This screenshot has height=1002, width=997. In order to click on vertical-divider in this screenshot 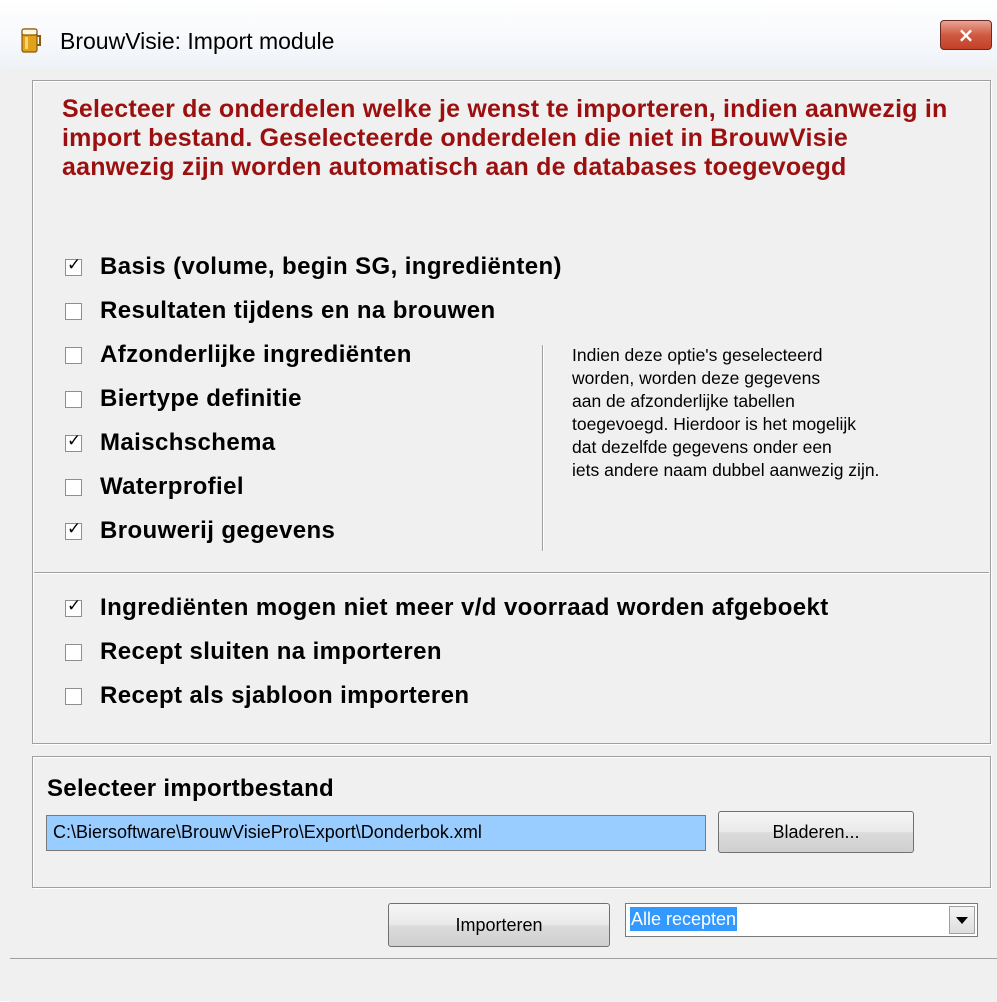, I will do `click(542, 448)`.